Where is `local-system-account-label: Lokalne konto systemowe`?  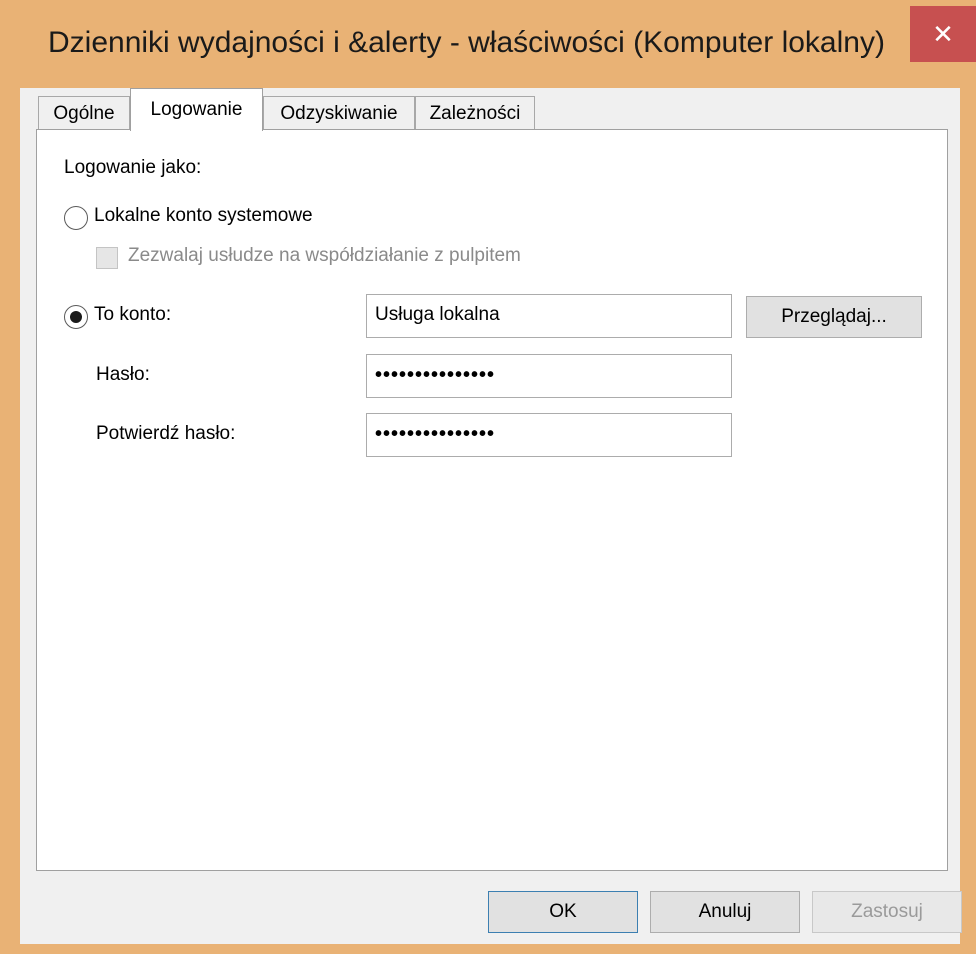
local-system-account-label: Lokalne konto systemowe is located at coordinates (203, 216).